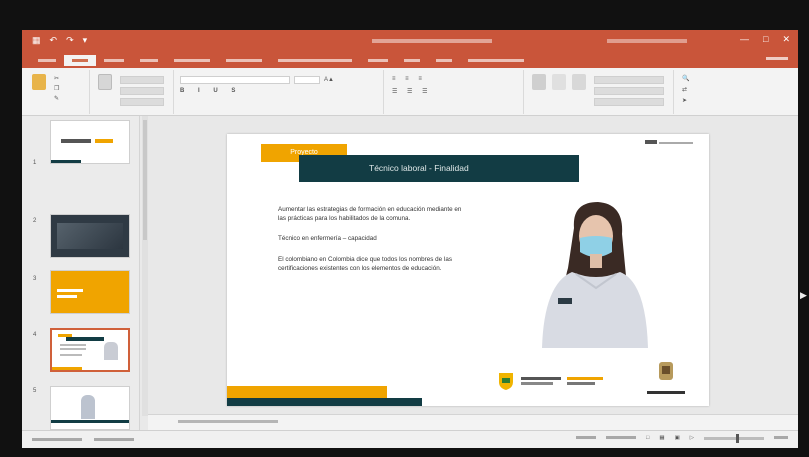 Image resolution: width=809 pixels, height=457 pixels. What do you see at coordinates (736, 92) in the screenshot?
I see `editing-group: 🔍 ⇄ ➤` at bounding box center [736, 92].